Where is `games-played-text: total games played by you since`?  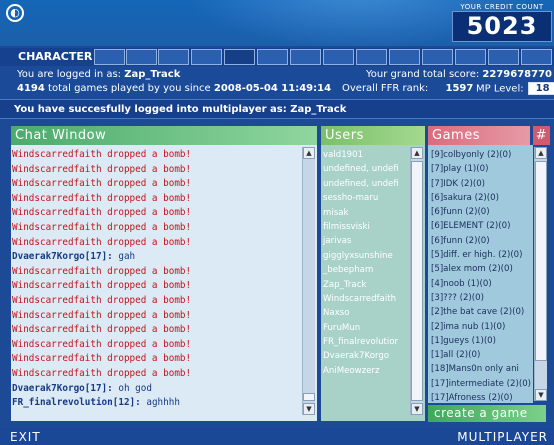
games-played-text: total games played by you since is located at coordinates (129, 88).